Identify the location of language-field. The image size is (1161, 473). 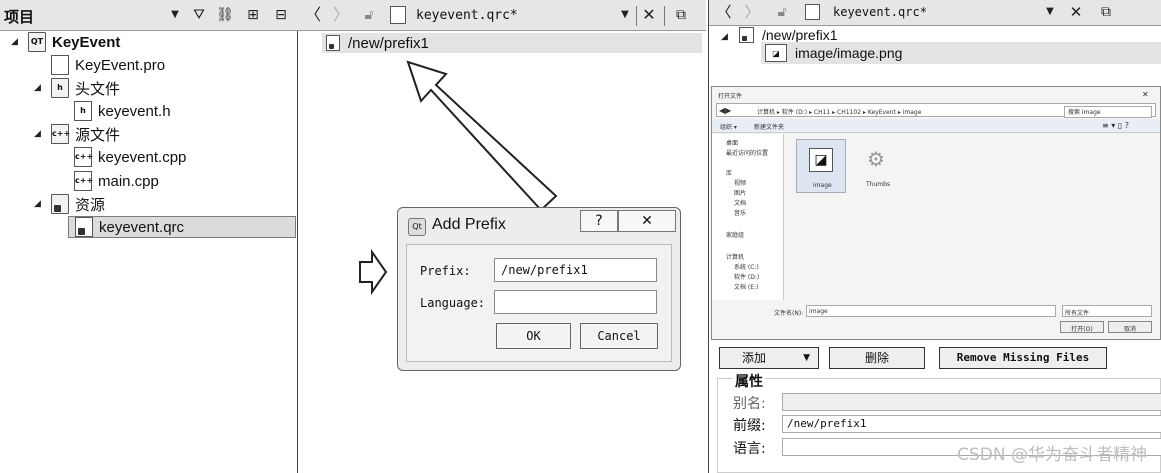
(575, 302).